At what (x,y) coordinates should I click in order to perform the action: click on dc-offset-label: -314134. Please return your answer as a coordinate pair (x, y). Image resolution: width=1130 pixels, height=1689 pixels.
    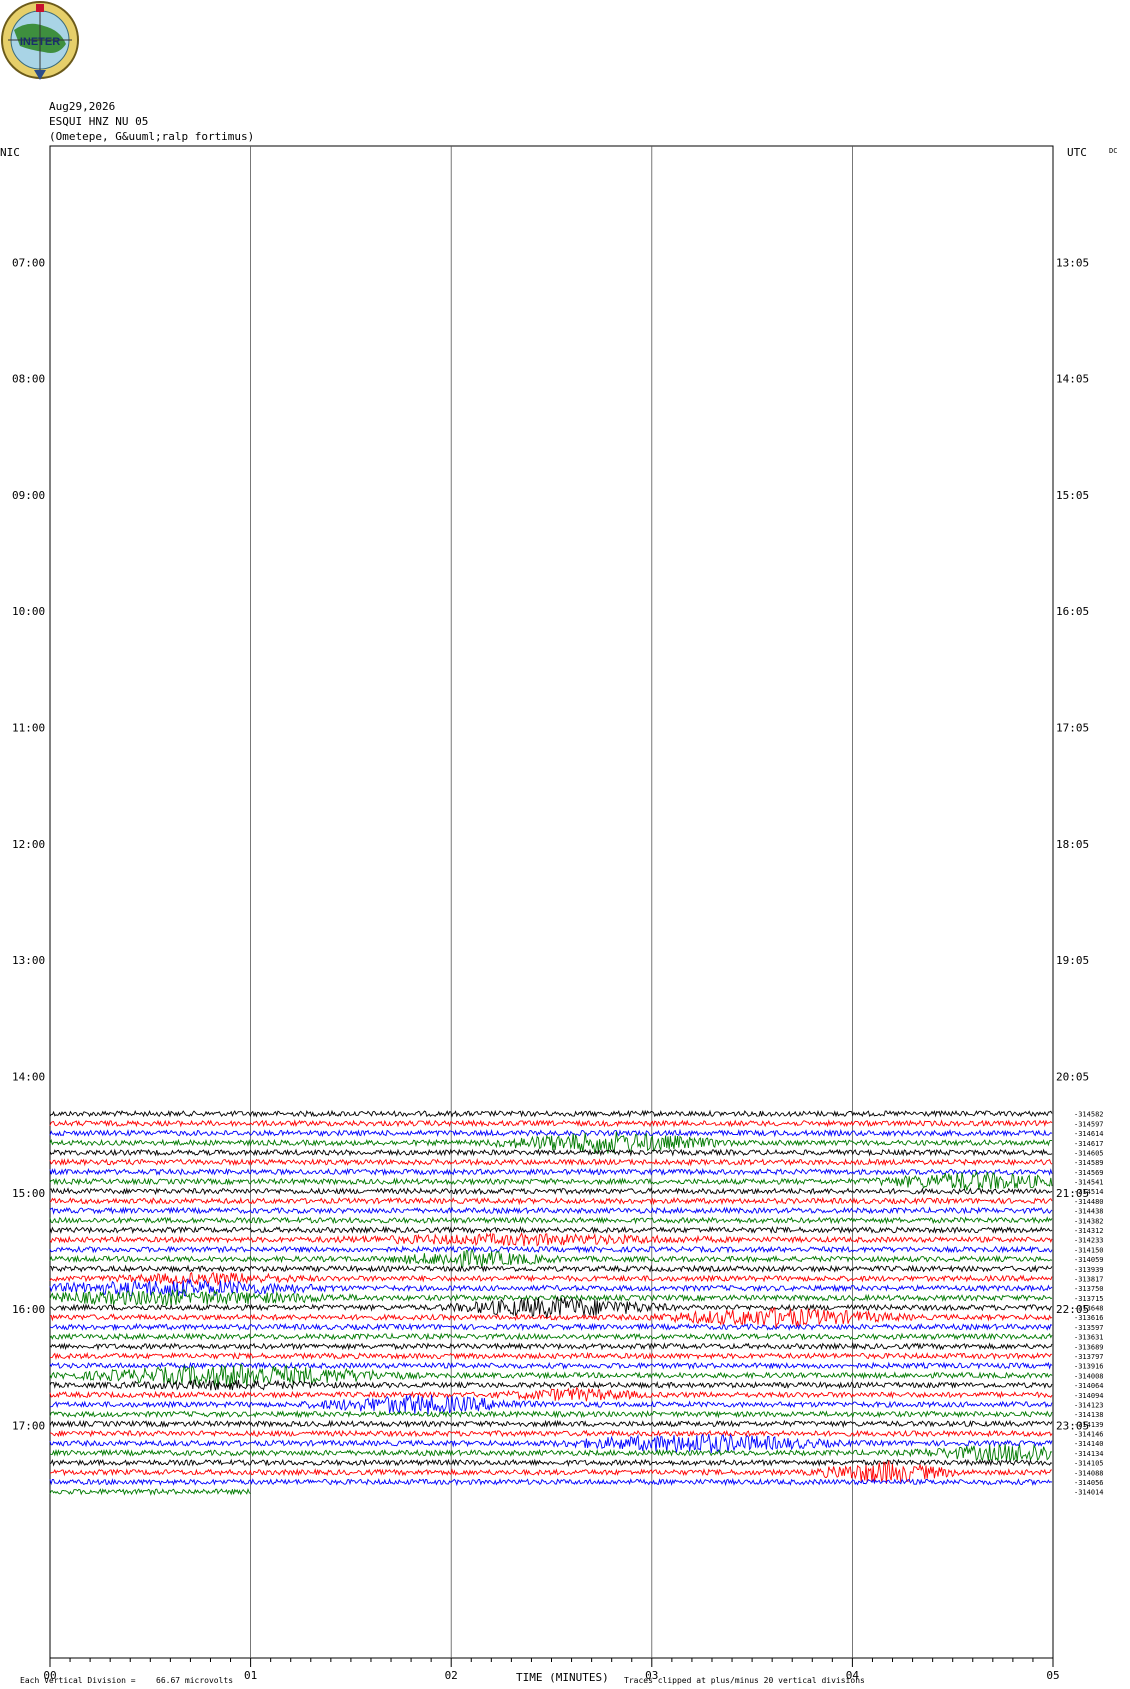
    Looking at the image, I should click on (1089, 1454).